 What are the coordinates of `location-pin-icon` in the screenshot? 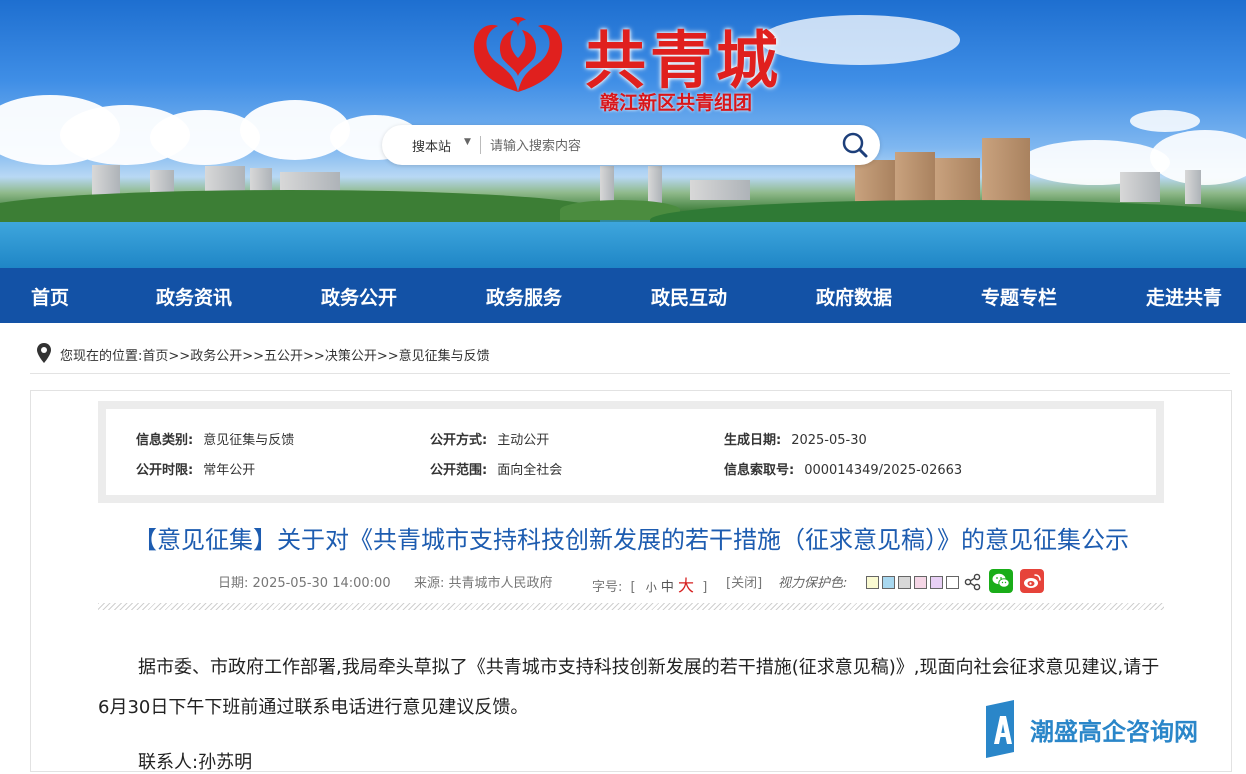 It's located at (44, 353).